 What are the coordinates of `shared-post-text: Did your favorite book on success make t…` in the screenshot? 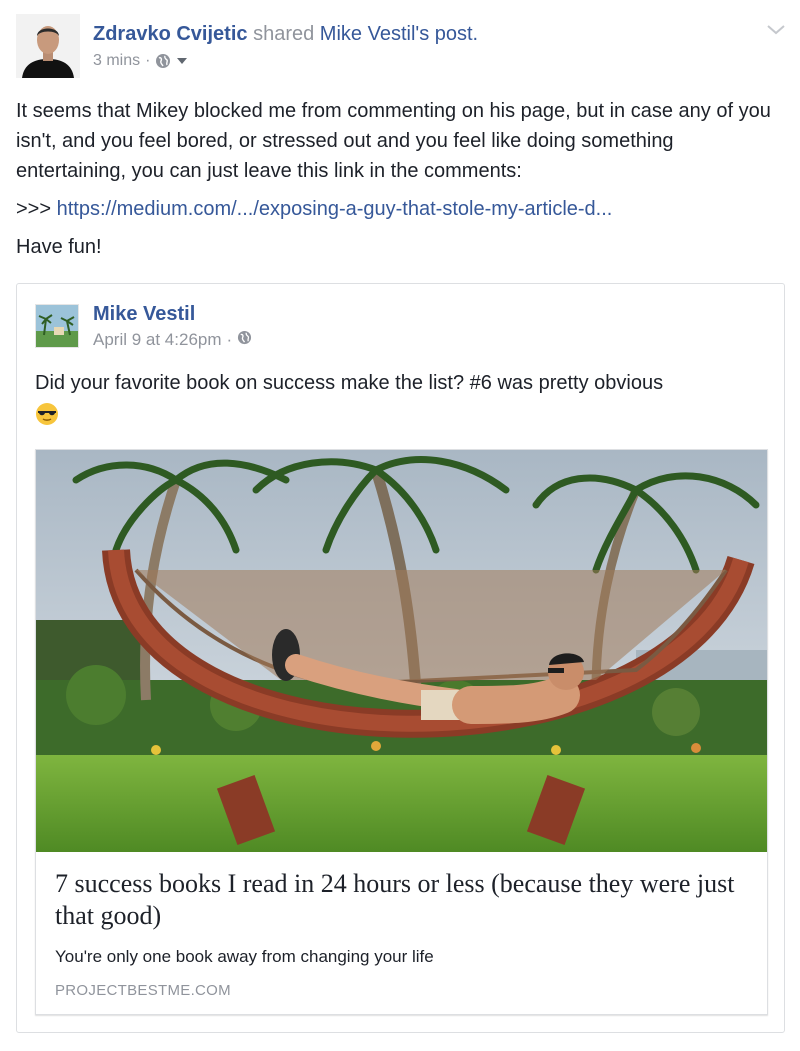 It's located at (402, 401).